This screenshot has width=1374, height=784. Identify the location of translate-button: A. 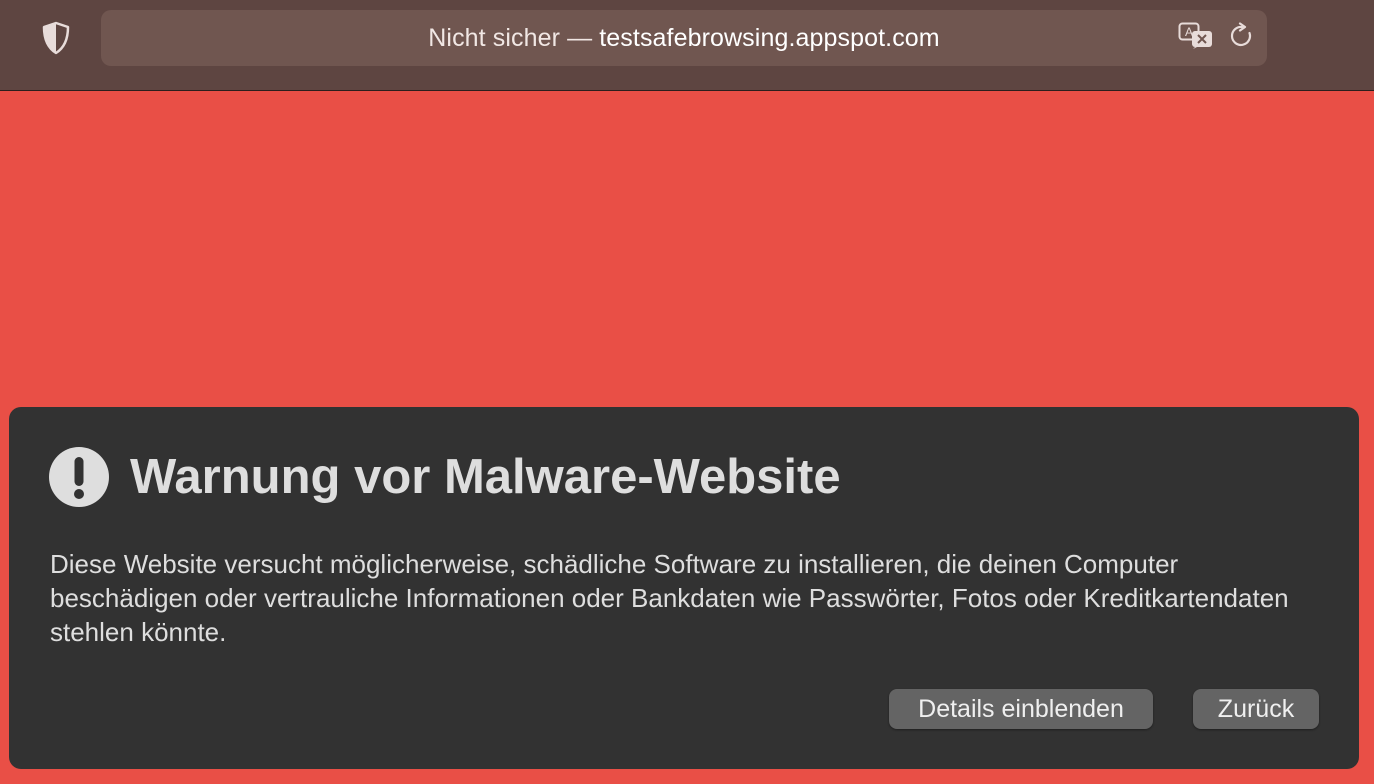
(1196, 38).